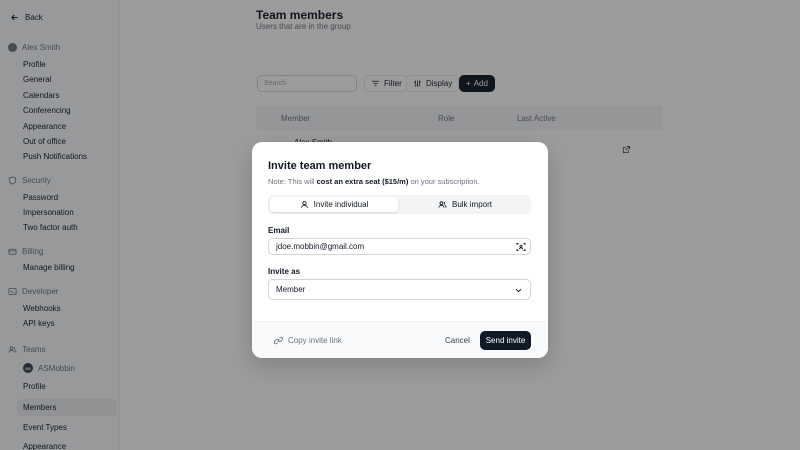  Describe the element at coordinates (399, 246) in the screenshot. I see `email-field: jdoe.mobbin@gmail.com` at that location.